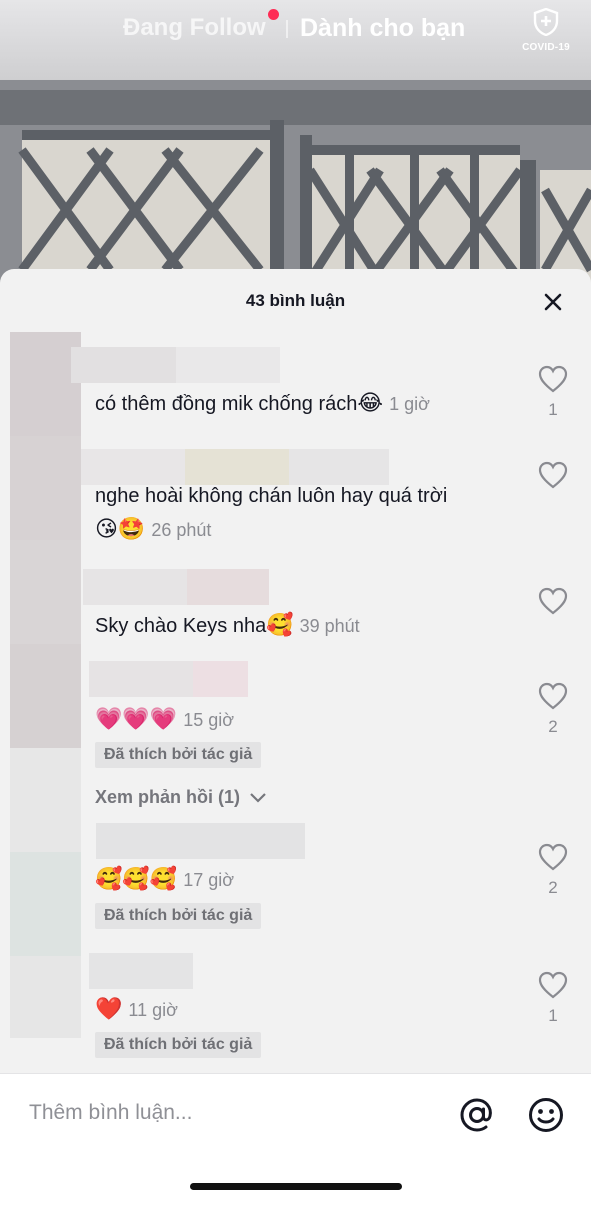 The image size is (591, 1205). Describe the element at coordinates (409, 404) in the screenshot. I see `comment-time: 1 giờ` at that location.